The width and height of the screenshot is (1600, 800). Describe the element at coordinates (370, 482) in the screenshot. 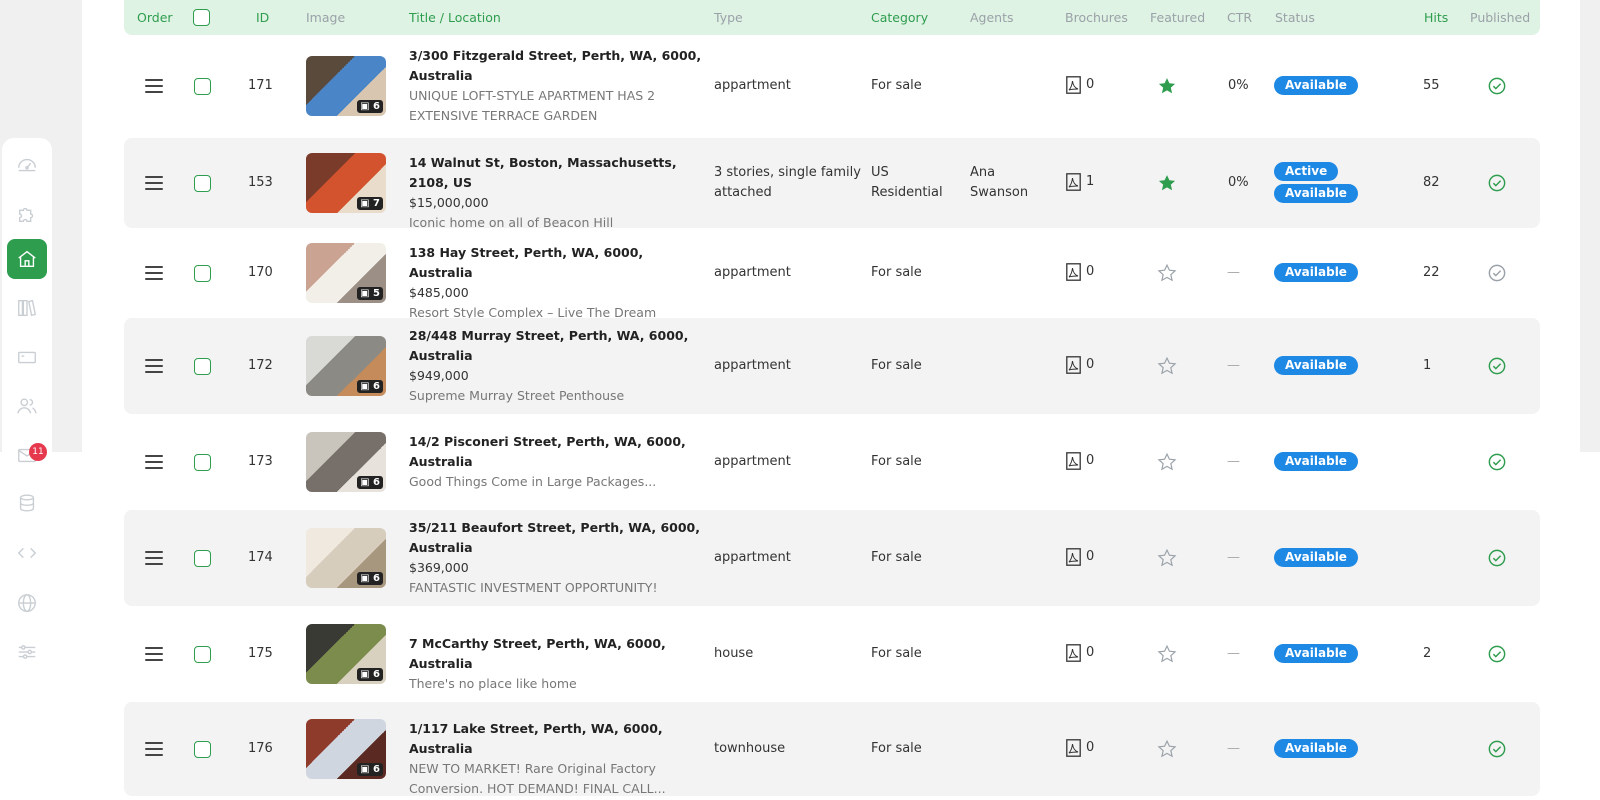

I see `image-count-badge: ▣ 6` at that location.